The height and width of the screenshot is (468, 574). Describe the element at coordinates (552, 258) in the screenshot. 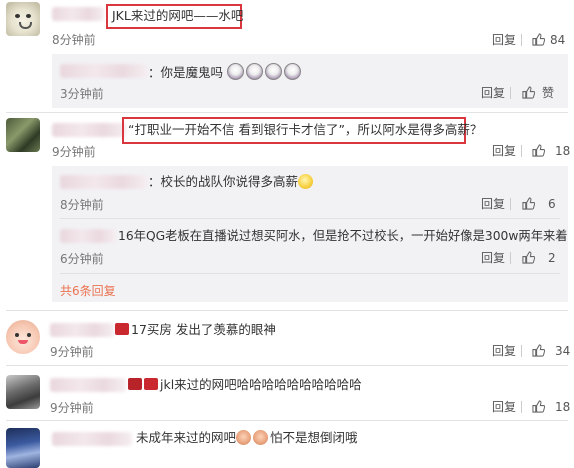

I see `like-count: 2` at that location.